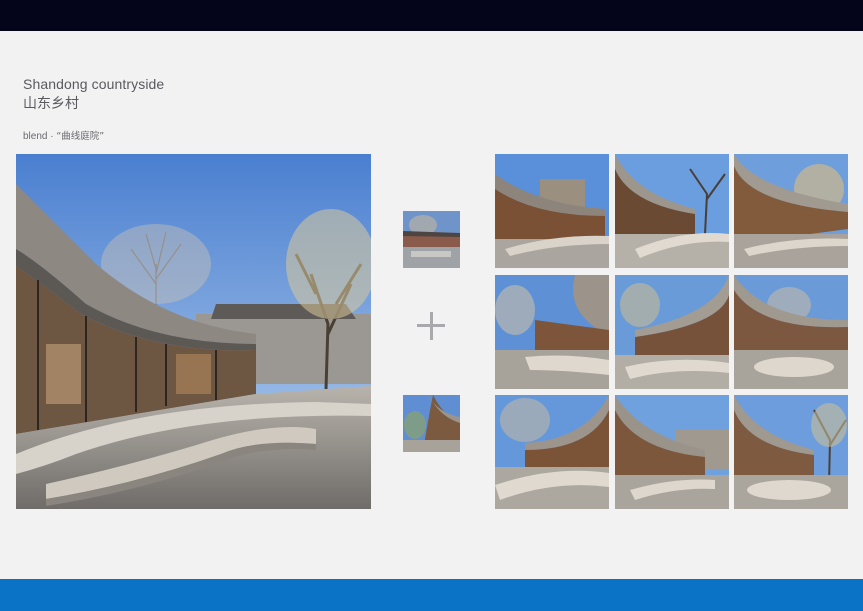  Describe the element at coordinates (431, 15) in the screenshot. I see `top-bar` at that location.